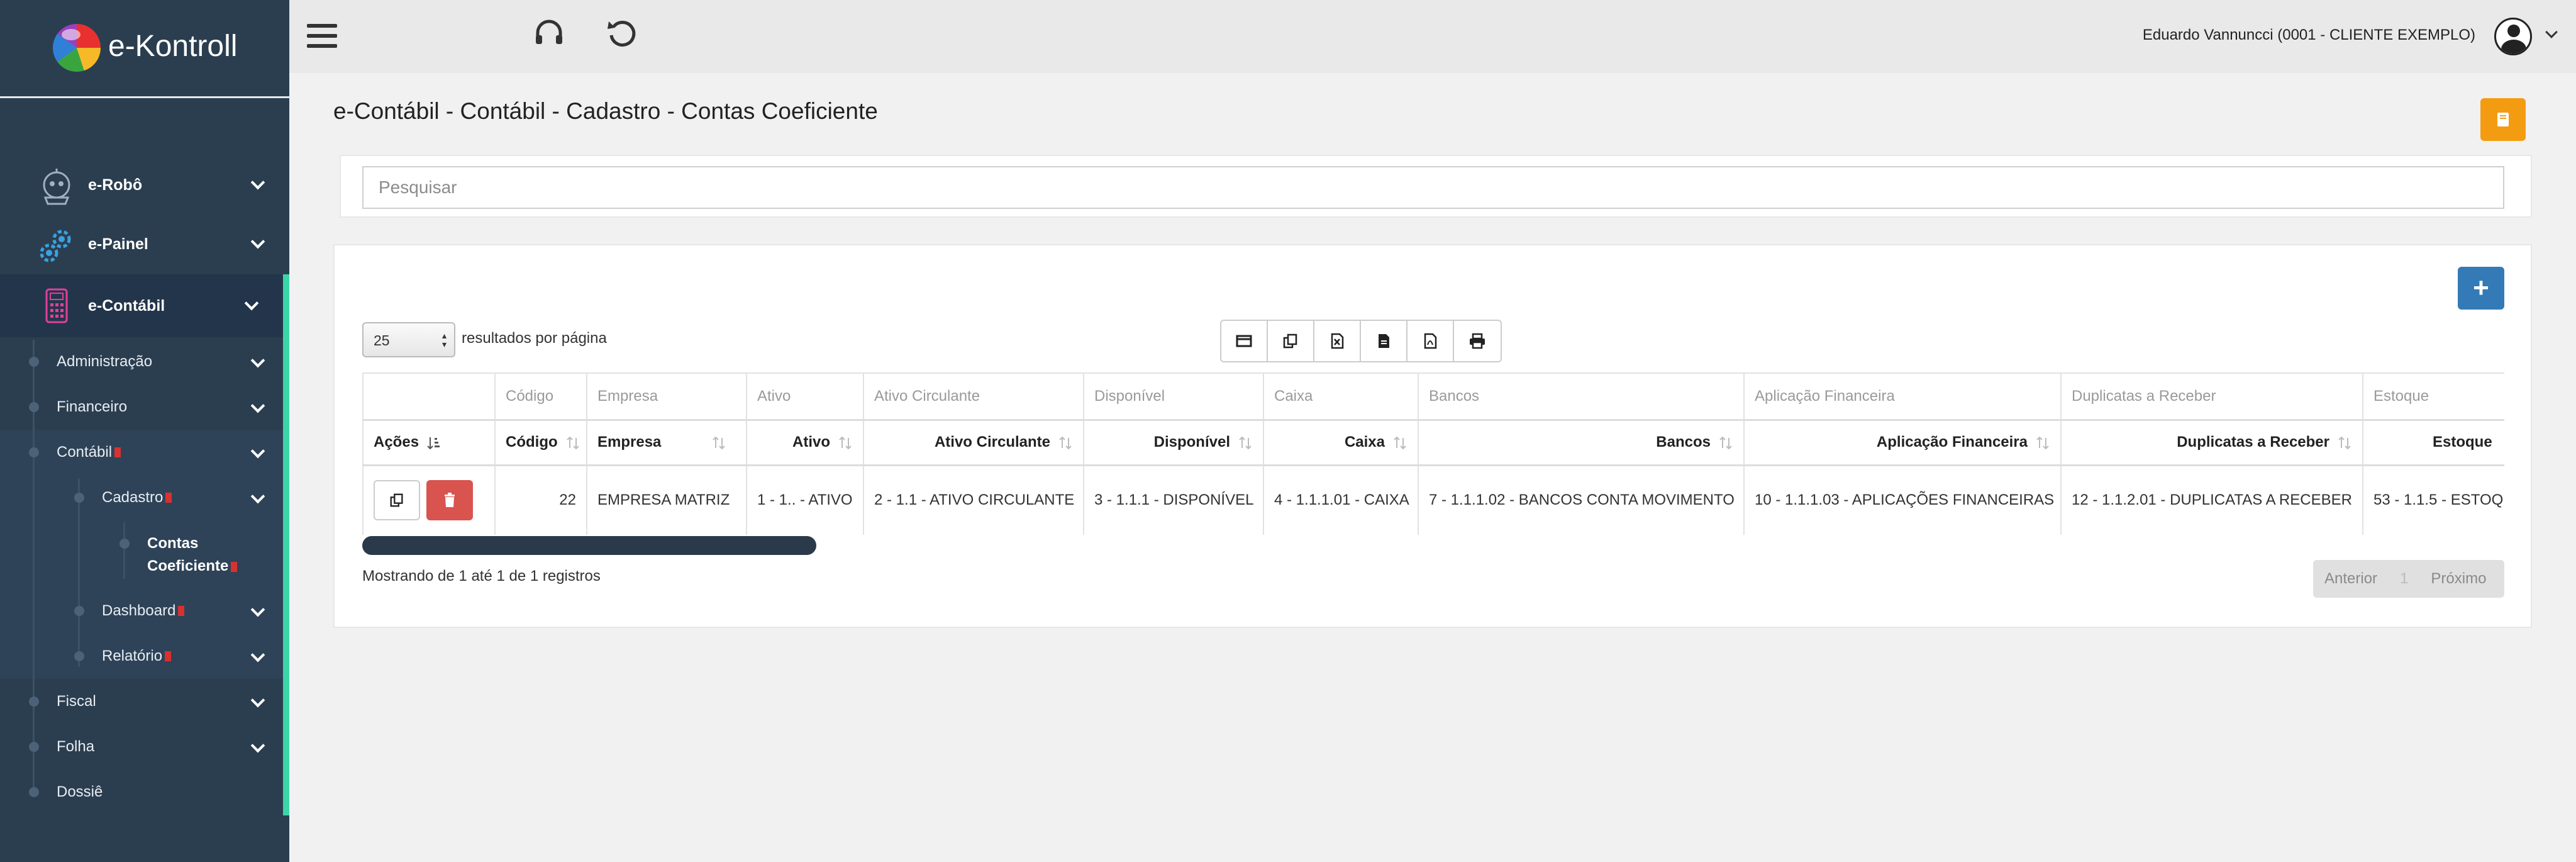 Image resolution: width=2576 pixels, height=862 pixels. Describe the element at coordinates (1581, 442) in the screenshot. I see `column-header-bancos: Bancos` at that location.